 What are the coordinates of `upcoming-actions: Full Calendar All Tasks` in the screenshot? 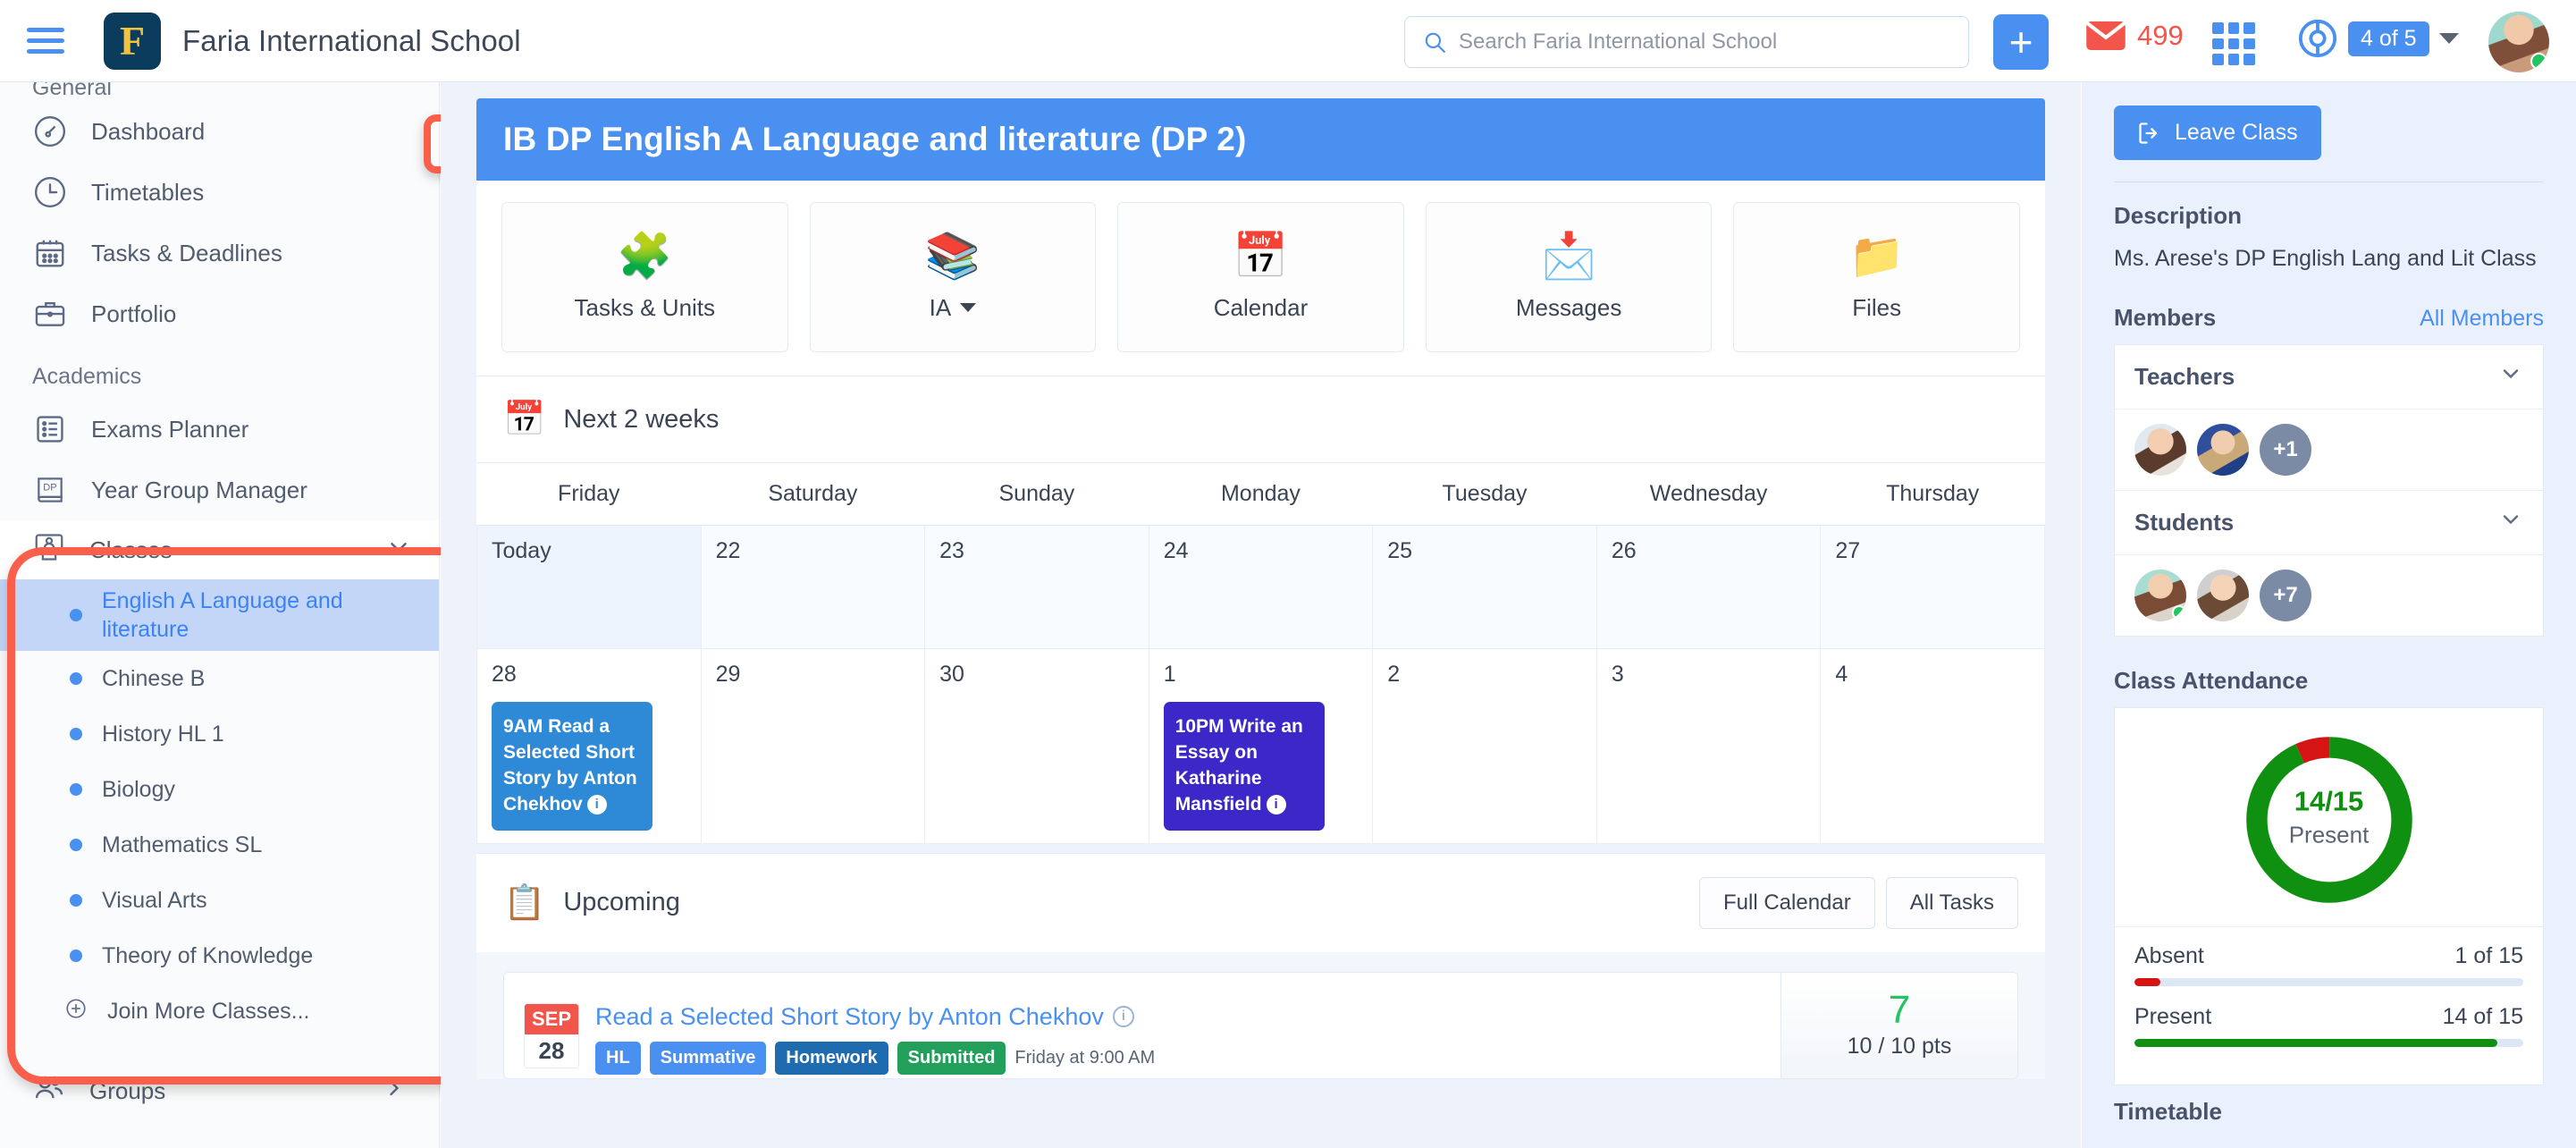 It's located at (1859, 902).